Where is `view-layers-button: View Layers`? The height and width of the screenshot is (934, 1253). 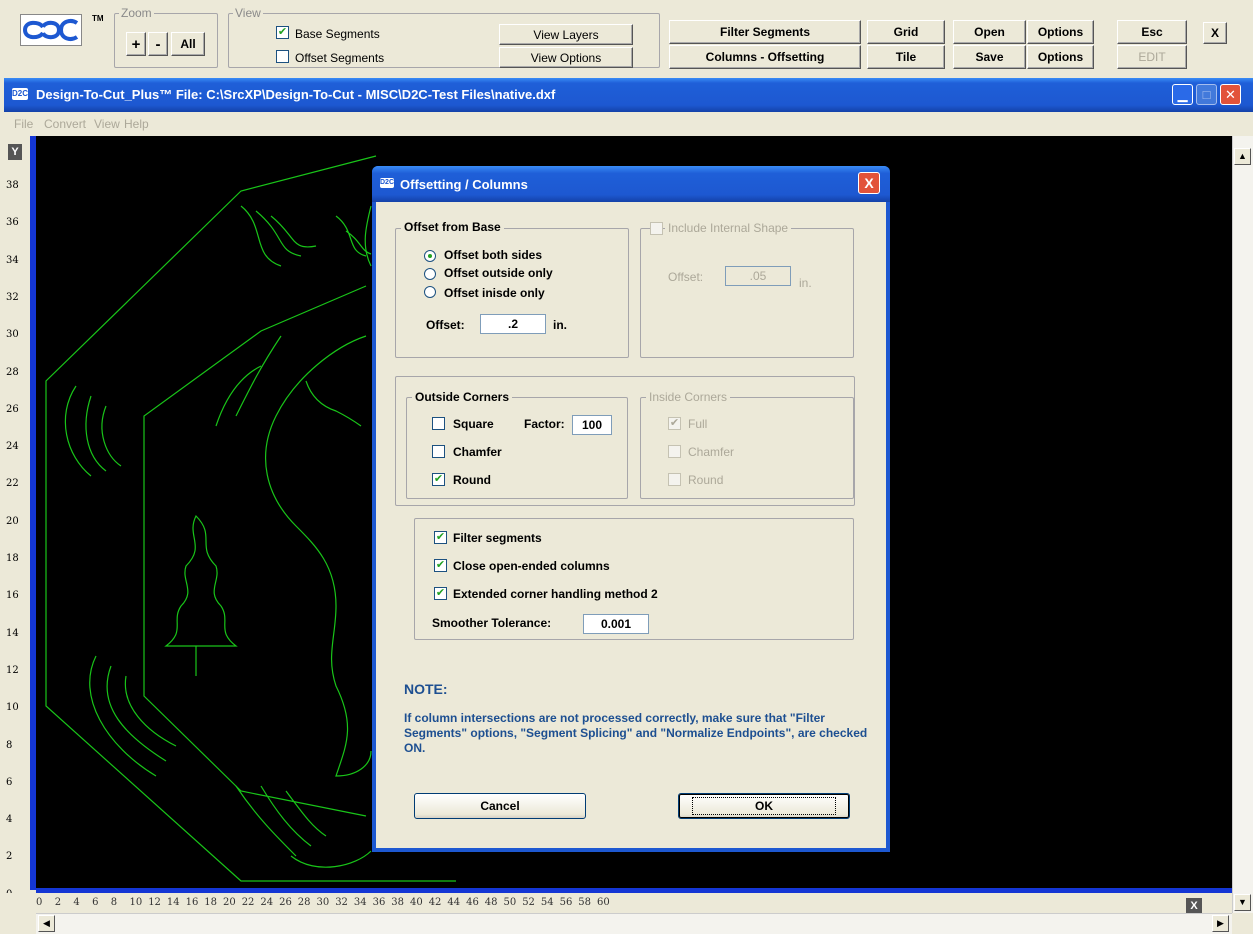 view-layers-button: View Layers is located at coordinates (566, 34).